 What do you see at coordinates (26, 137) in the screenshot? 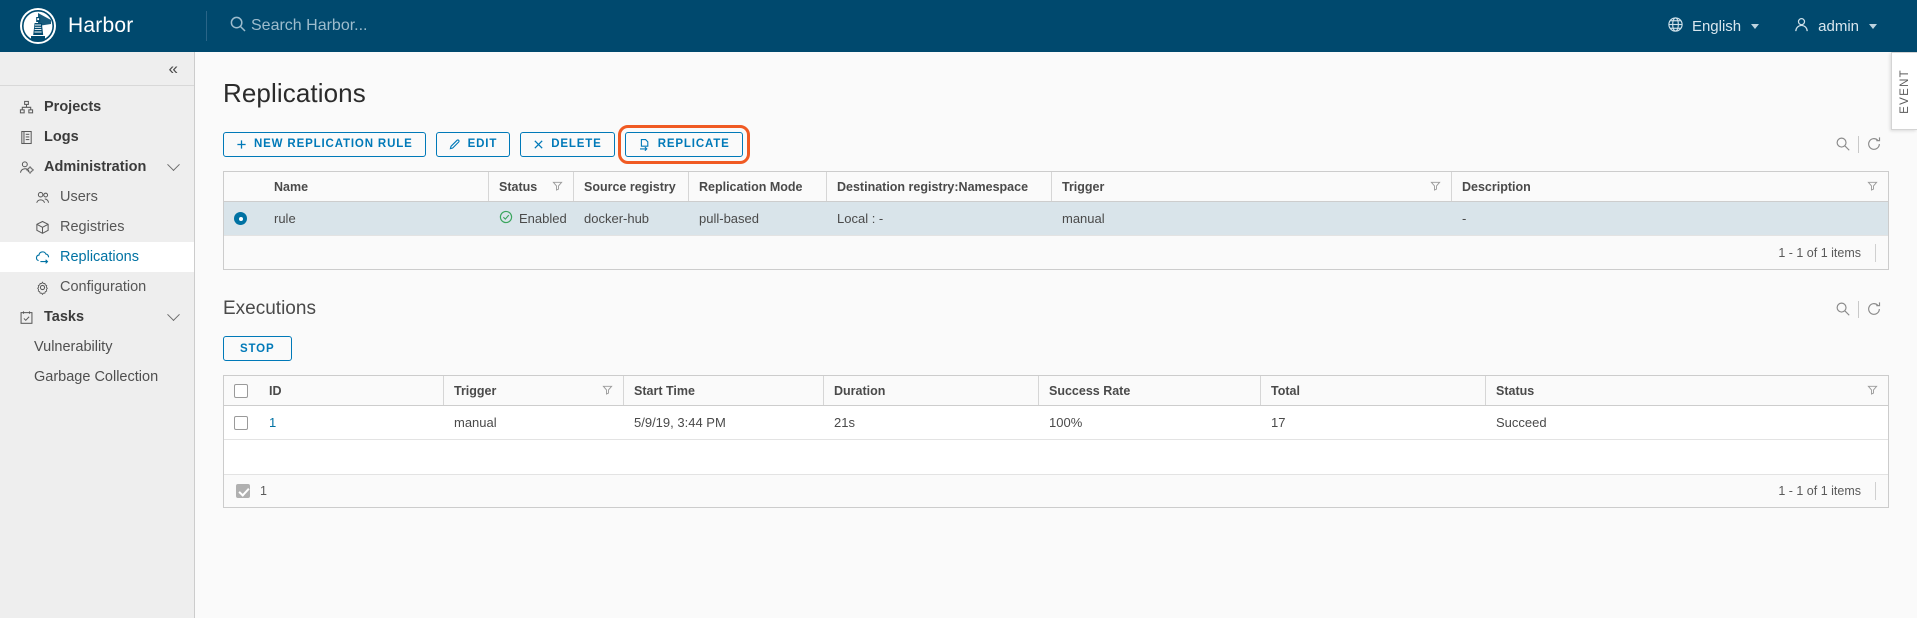
I see `logs-icon` at bounding box center [26, 137].